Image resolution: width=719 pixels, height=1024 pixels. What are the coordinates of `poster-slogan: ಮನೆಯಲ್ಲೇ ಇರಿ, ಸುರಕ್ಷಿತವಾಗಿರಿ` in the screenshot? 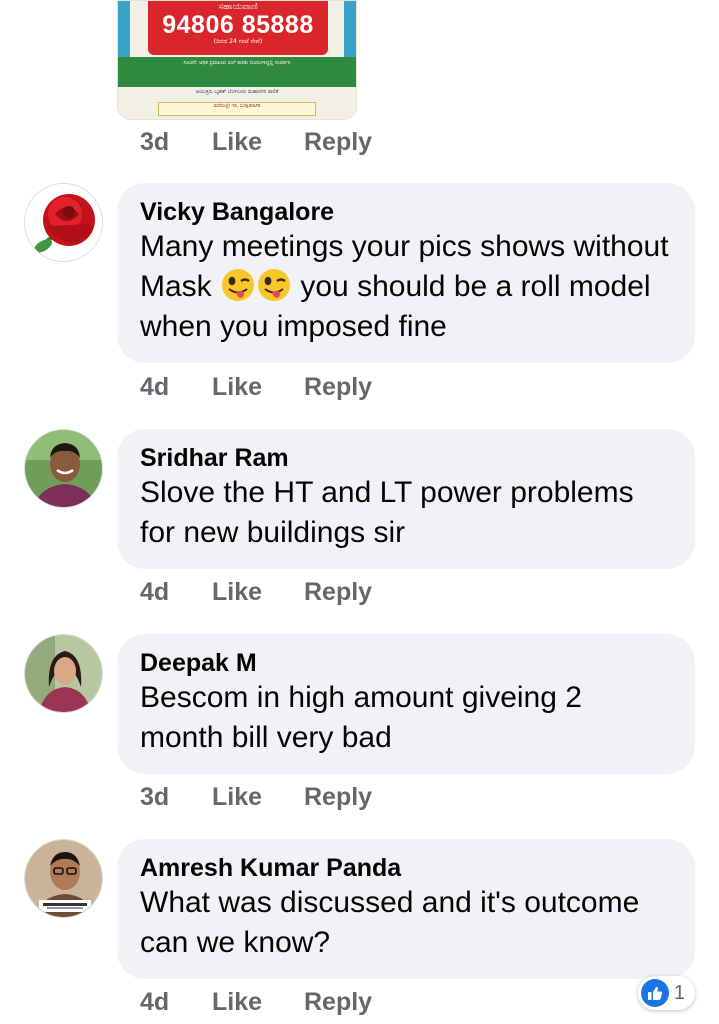 It's located at (237, 109).